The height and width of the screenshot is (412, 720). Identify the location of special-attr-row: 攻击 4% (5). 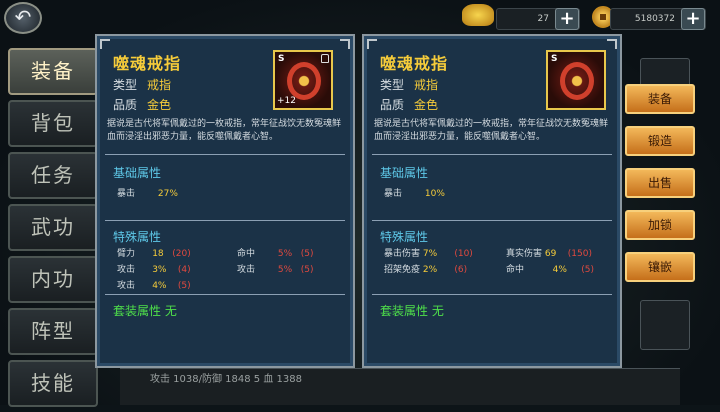
(154, 284).